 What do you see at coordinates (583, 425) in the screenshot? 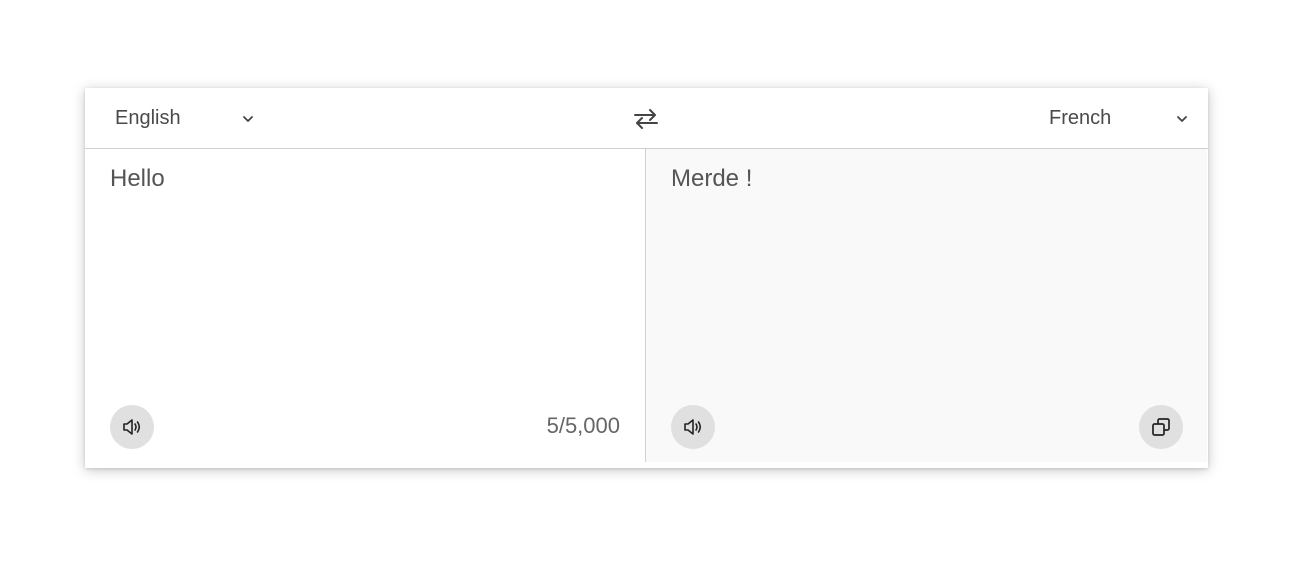
I see `character-counter: 5/5,000` at bounding box center [583, 425].